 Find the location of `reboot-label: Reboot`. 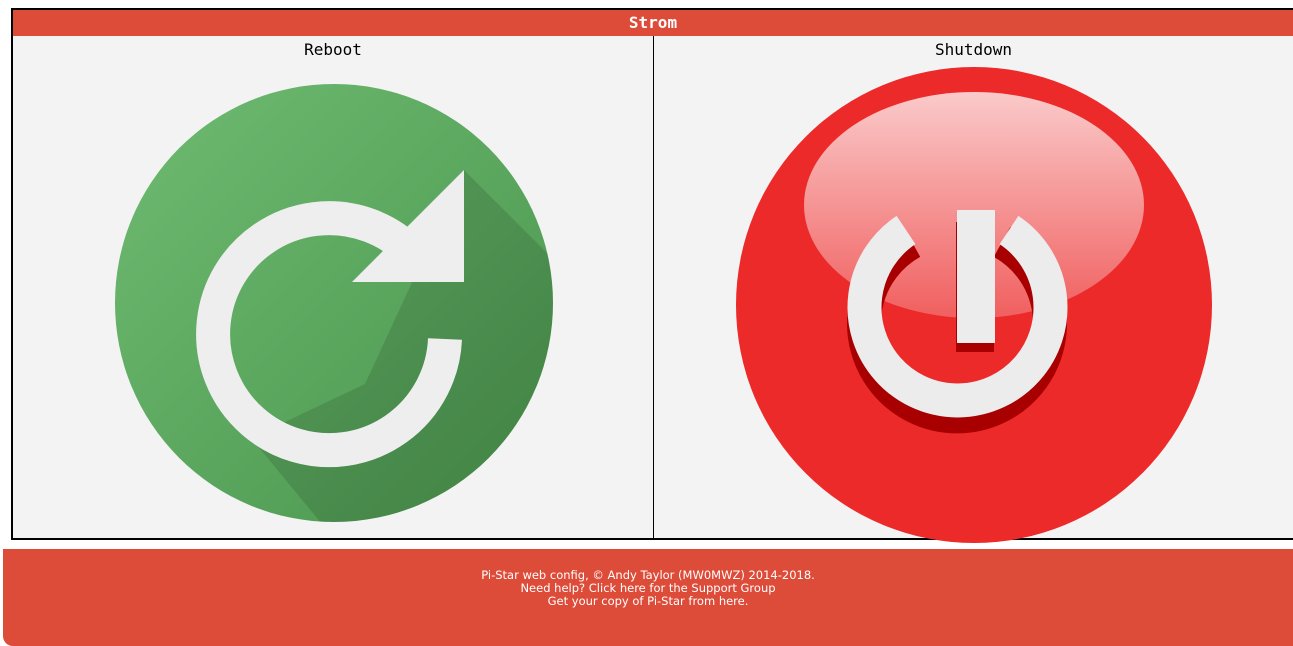

reboot-label: Reboot is located at coordinates (333, 49).